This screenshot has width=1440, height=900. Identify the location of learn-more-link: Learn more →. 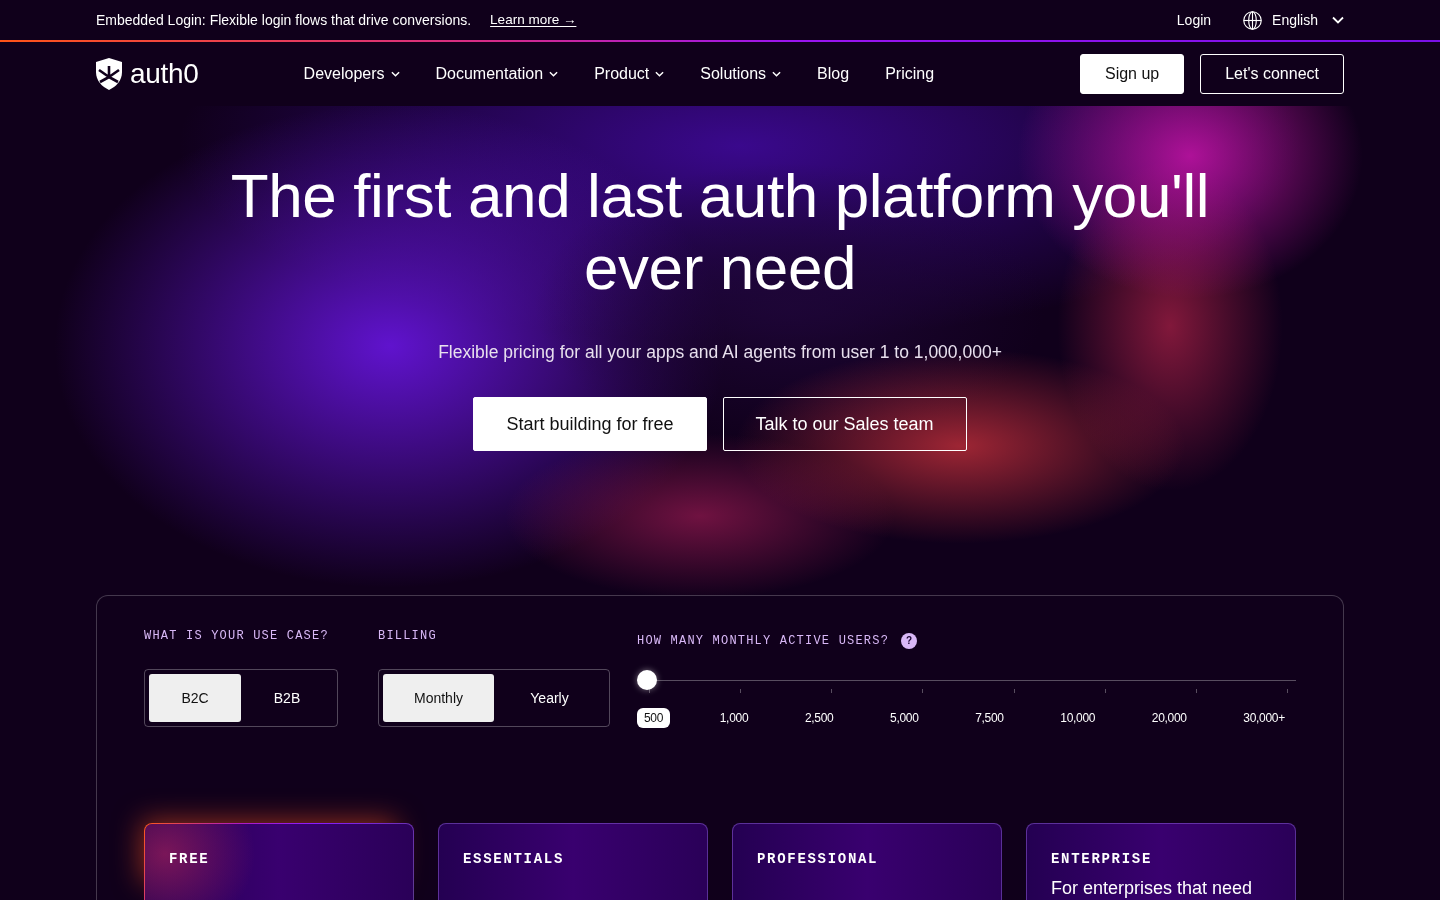
(533, 20).